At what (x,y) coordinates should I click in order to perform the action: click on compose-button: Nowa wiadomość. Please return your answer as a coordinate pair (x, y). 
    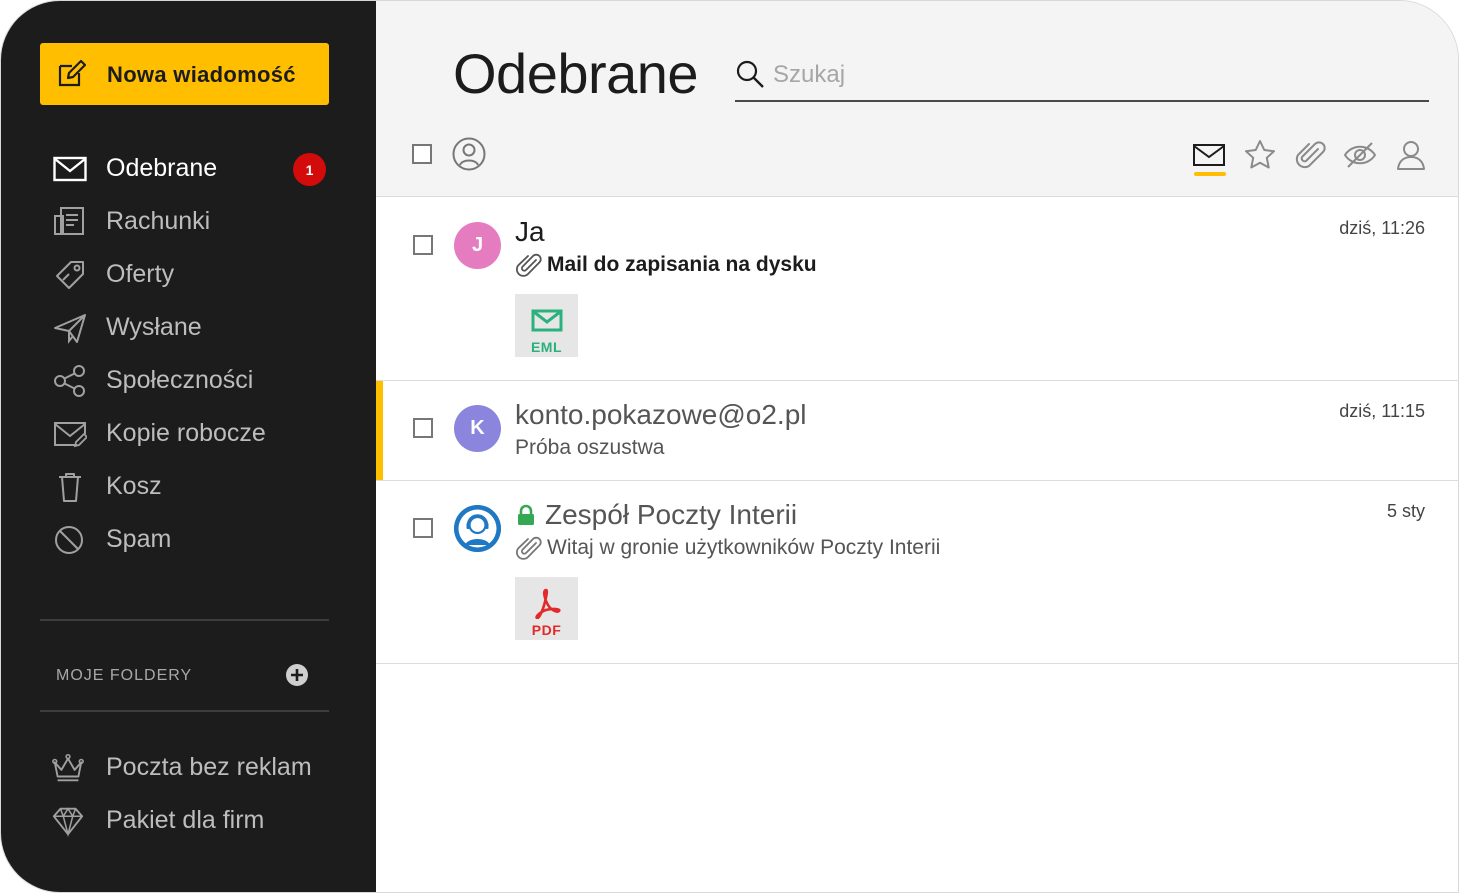
    Looking at the image, I should click on (184, 74).